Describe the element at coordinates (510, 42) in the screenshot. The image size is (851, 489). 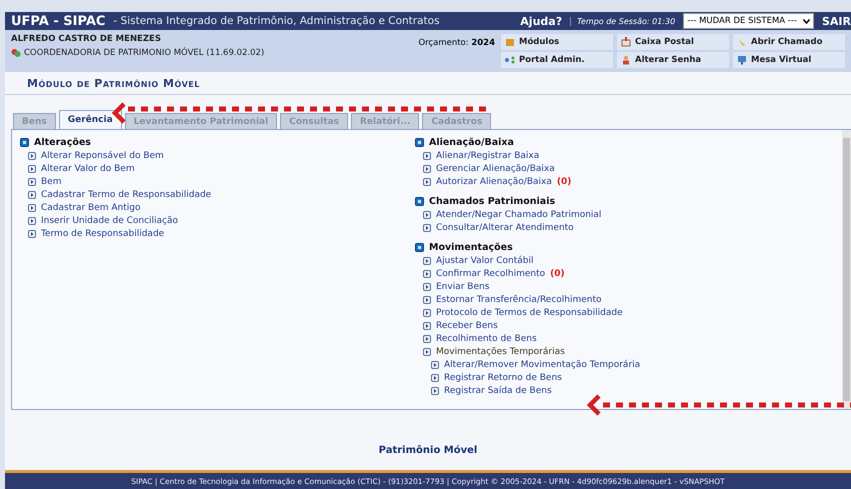
I see `box-icon` at that location.